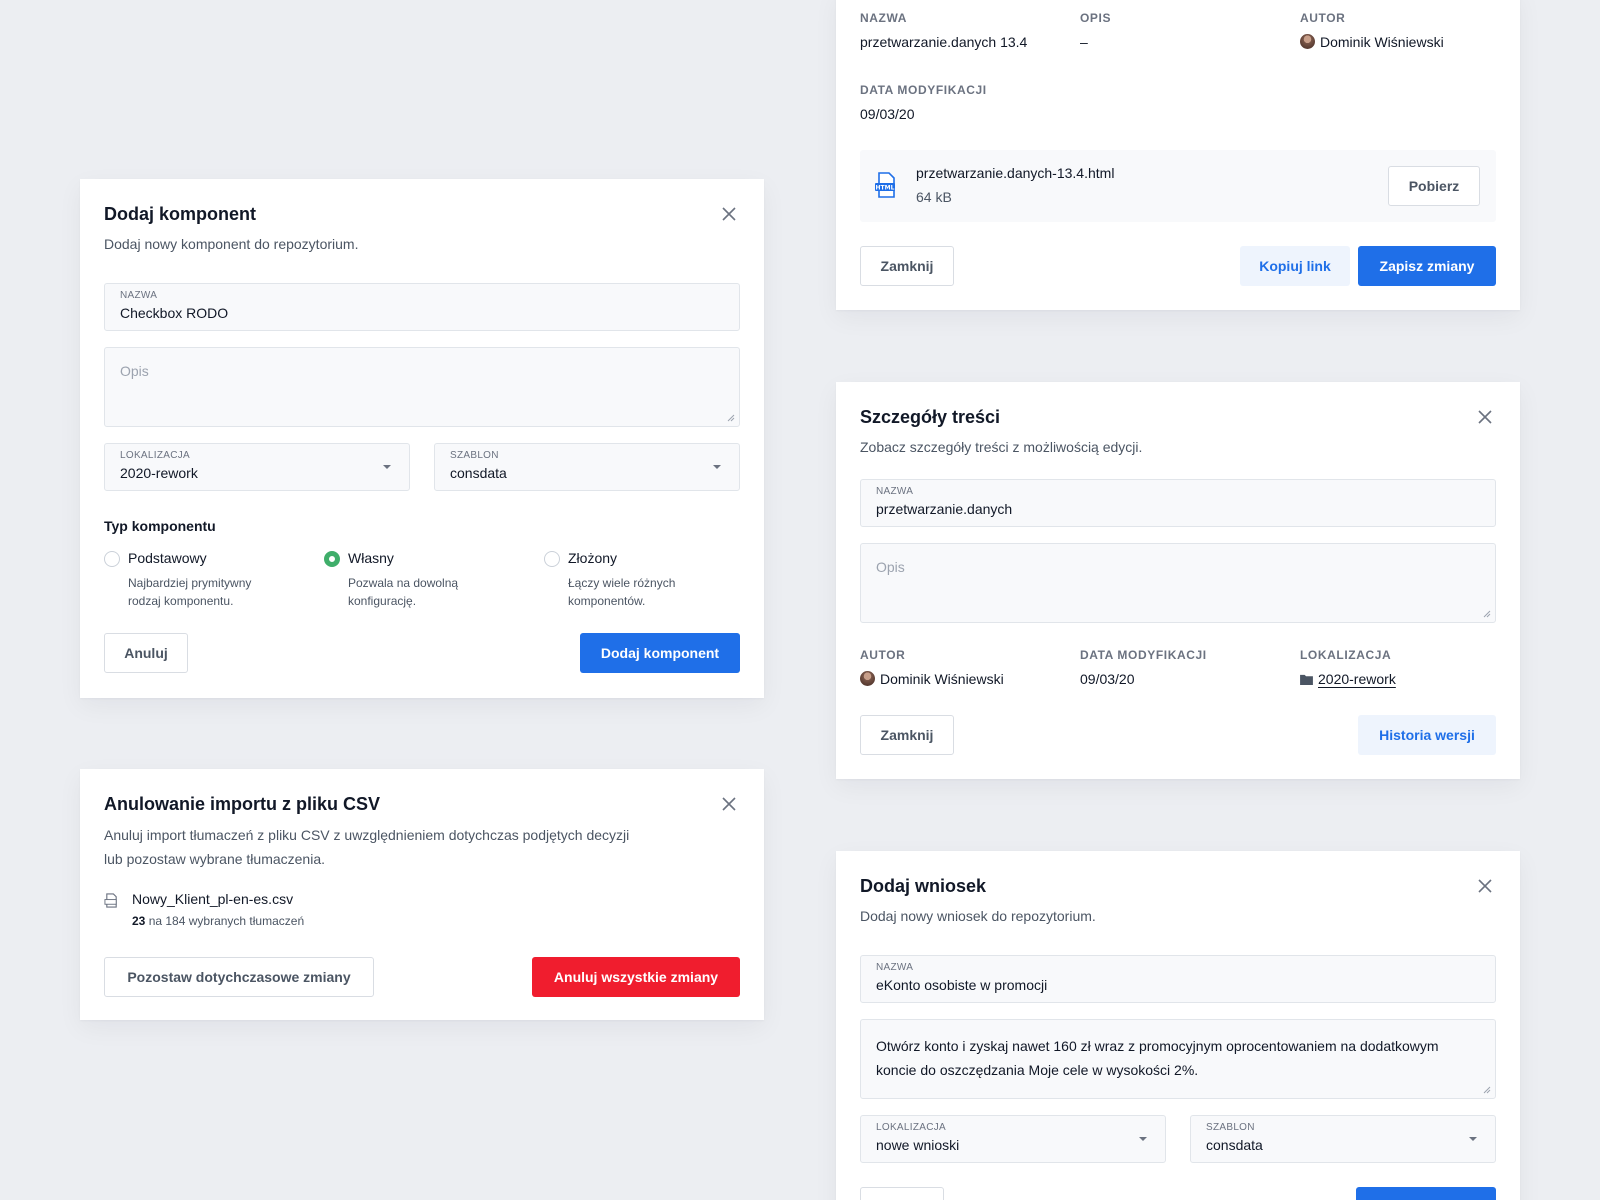 This screenshot has height=1200, width=1600. What do you see at coordinates (1357, 679) in the screenshot?
I see `location-link: 2020-rework` at bounding box center [1357, 679].